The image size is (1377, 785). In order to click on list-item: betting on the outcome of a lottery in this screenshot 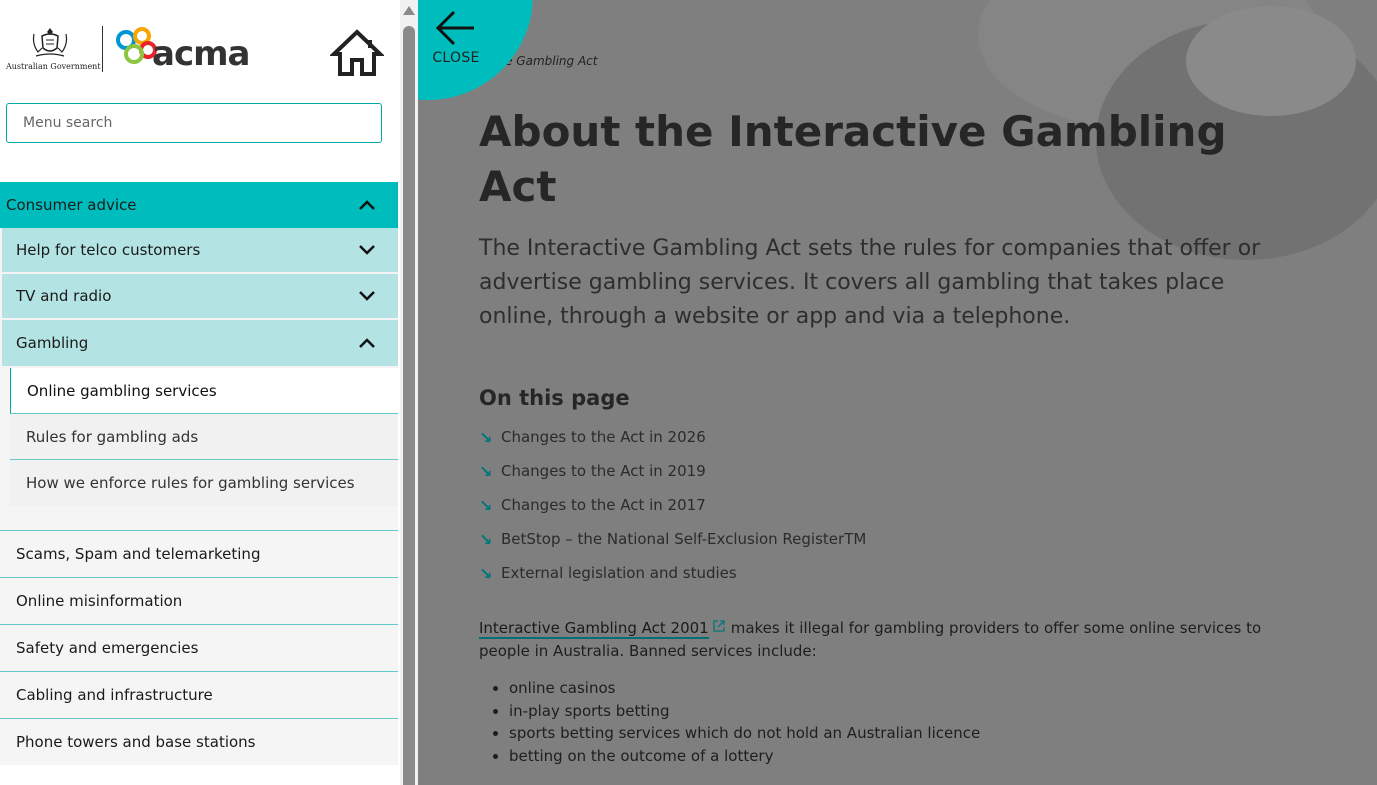, I will do `click(744, 756)`.